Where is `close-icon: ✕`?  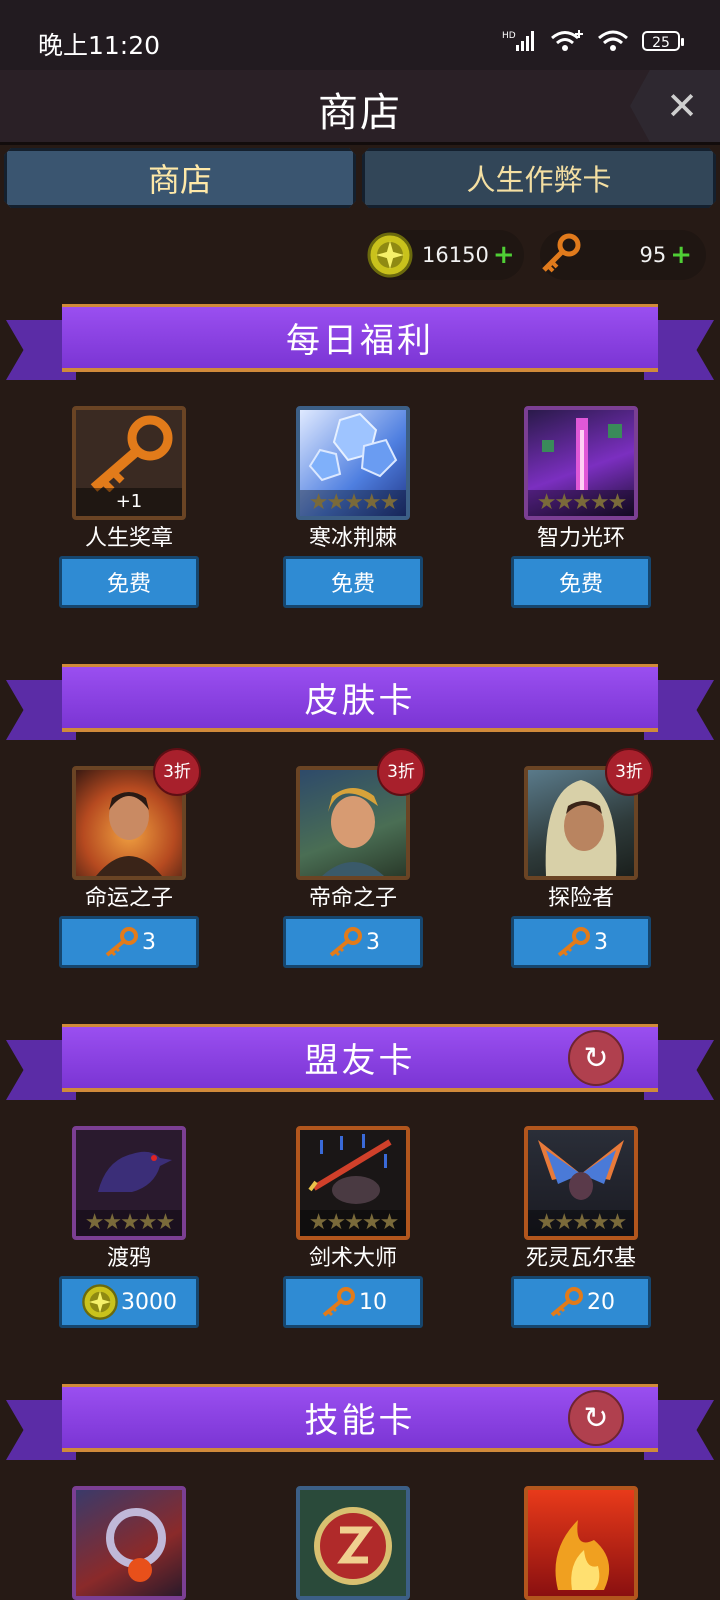
close-icon: ✕ is located at coordinates (682, 106).